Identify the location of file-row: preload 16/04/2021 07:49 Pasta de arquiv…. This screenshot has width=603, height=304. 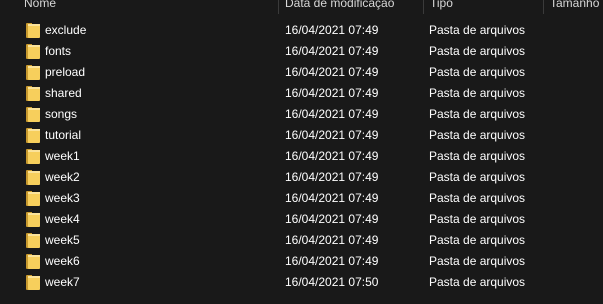
(301, 72).